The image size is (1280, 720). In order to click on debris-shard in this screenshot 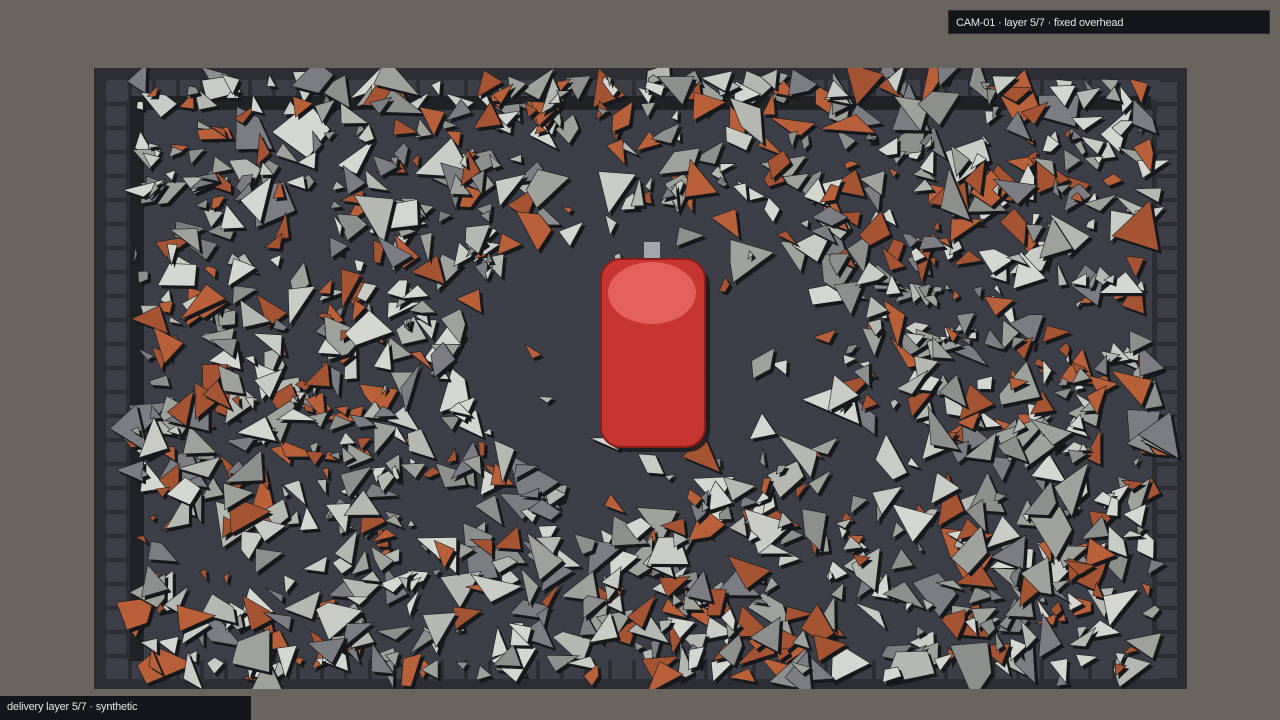, I will do `click(140, 106)`.